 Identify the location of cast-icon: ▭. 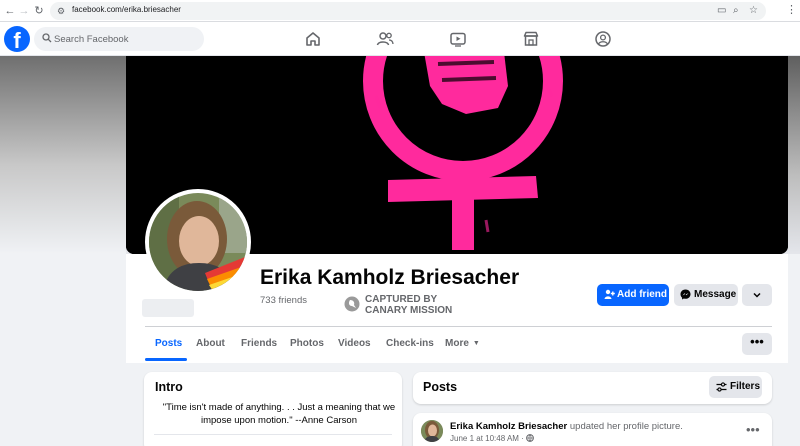
(721, 11).